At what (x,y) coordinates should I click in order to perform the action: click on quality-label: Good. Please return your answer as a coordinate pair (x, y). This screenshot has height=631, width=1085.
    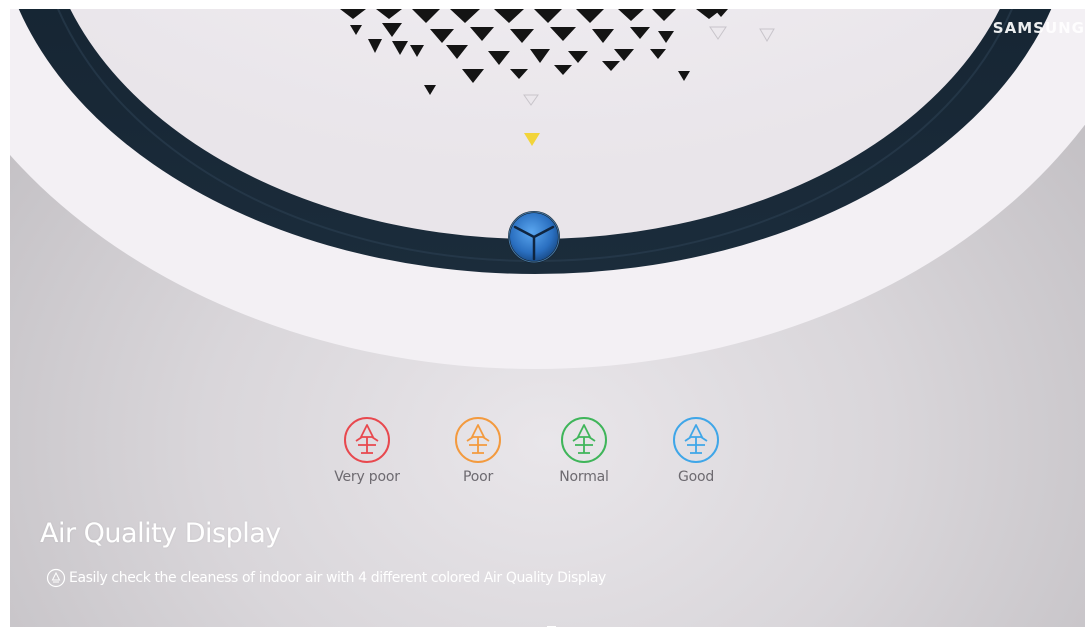
    Looking at the image, I should click on (696, 477).